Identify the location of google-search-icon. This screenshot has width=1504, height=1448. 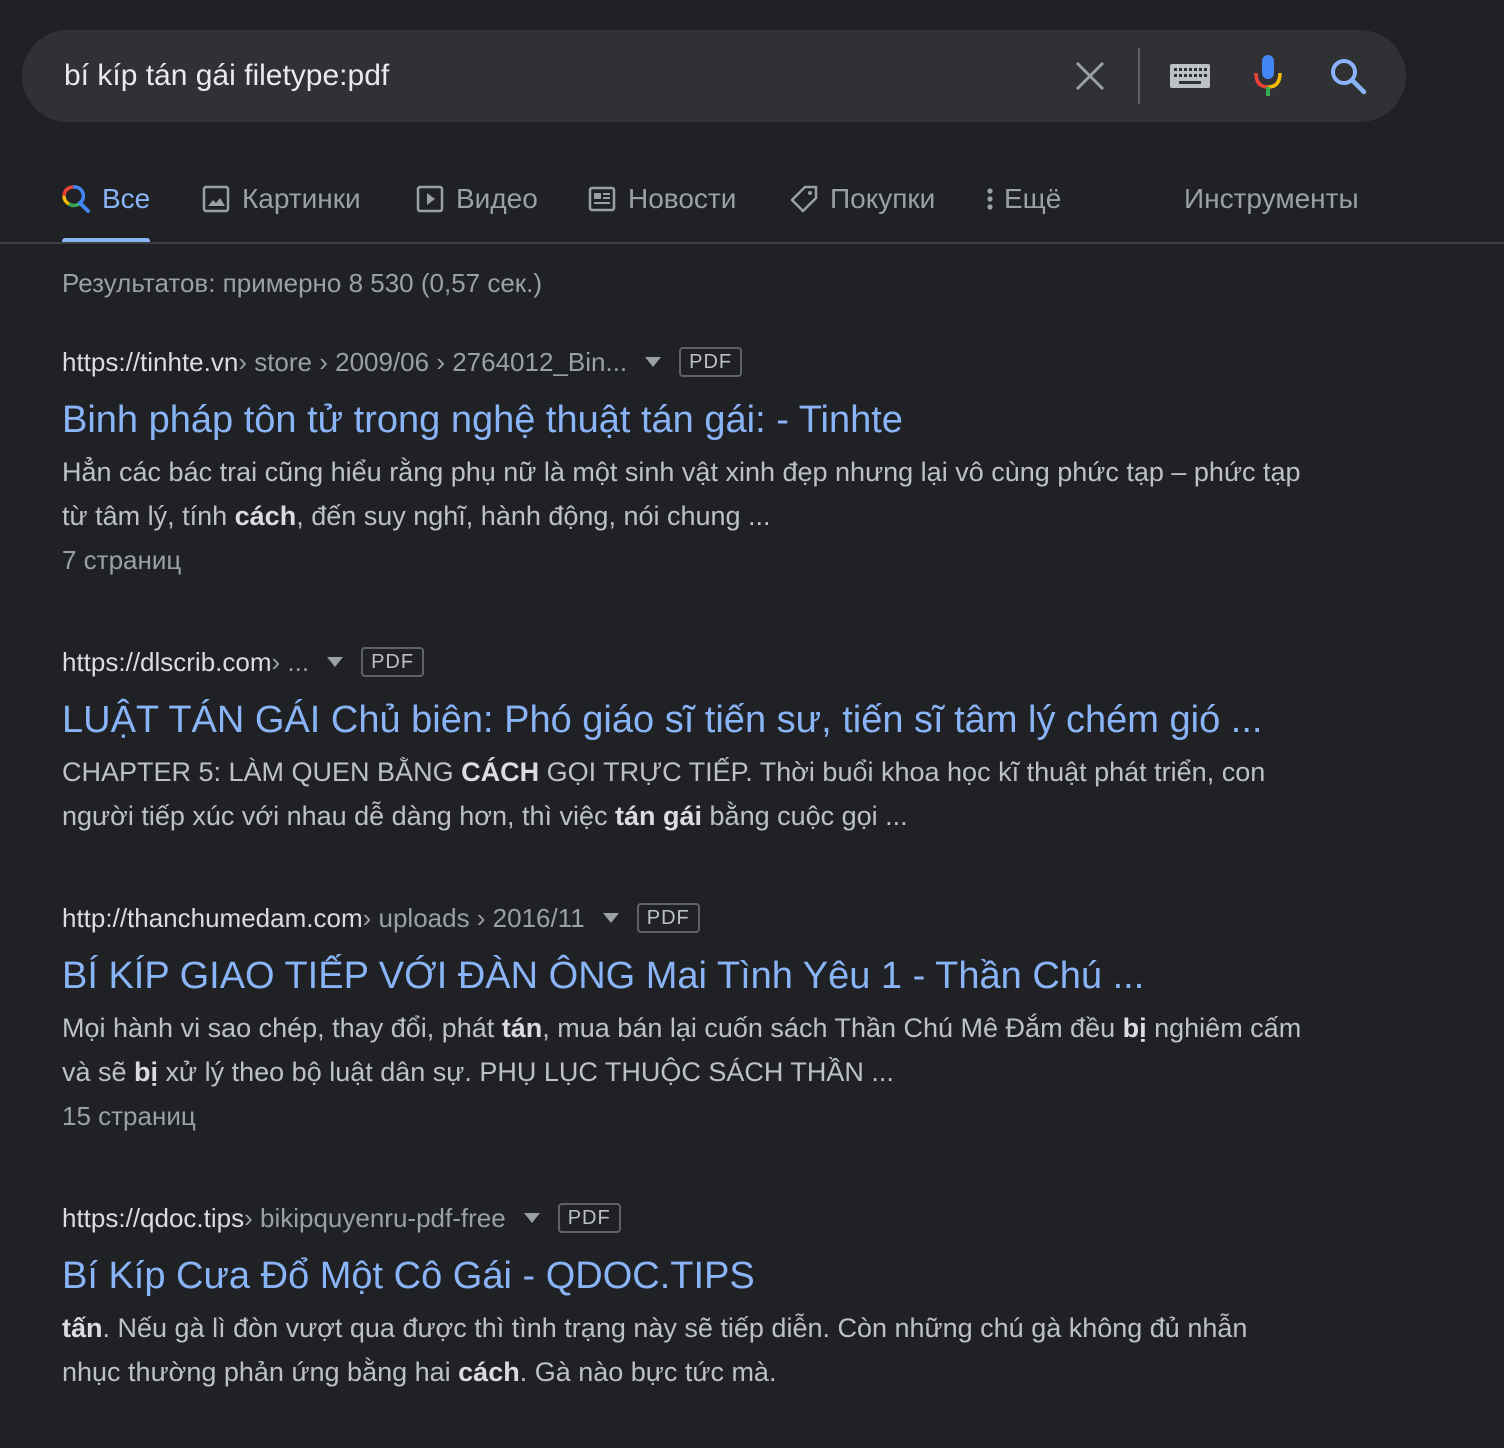
(76, 199).